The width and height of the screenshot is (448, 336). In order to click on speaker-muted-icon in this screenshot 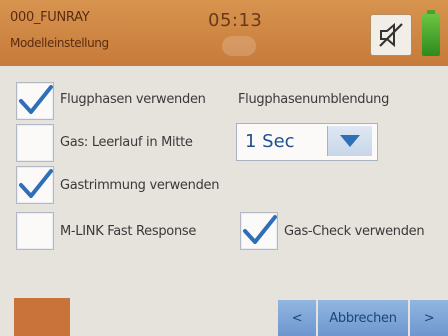, I will do `click(391, 35)`.